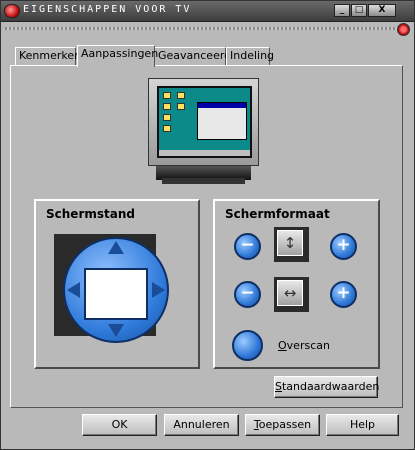  Describe the element at coordinates (192, 56) in the screenshot. I see `tab-geavanceerd: Geavanceerd` at that location.